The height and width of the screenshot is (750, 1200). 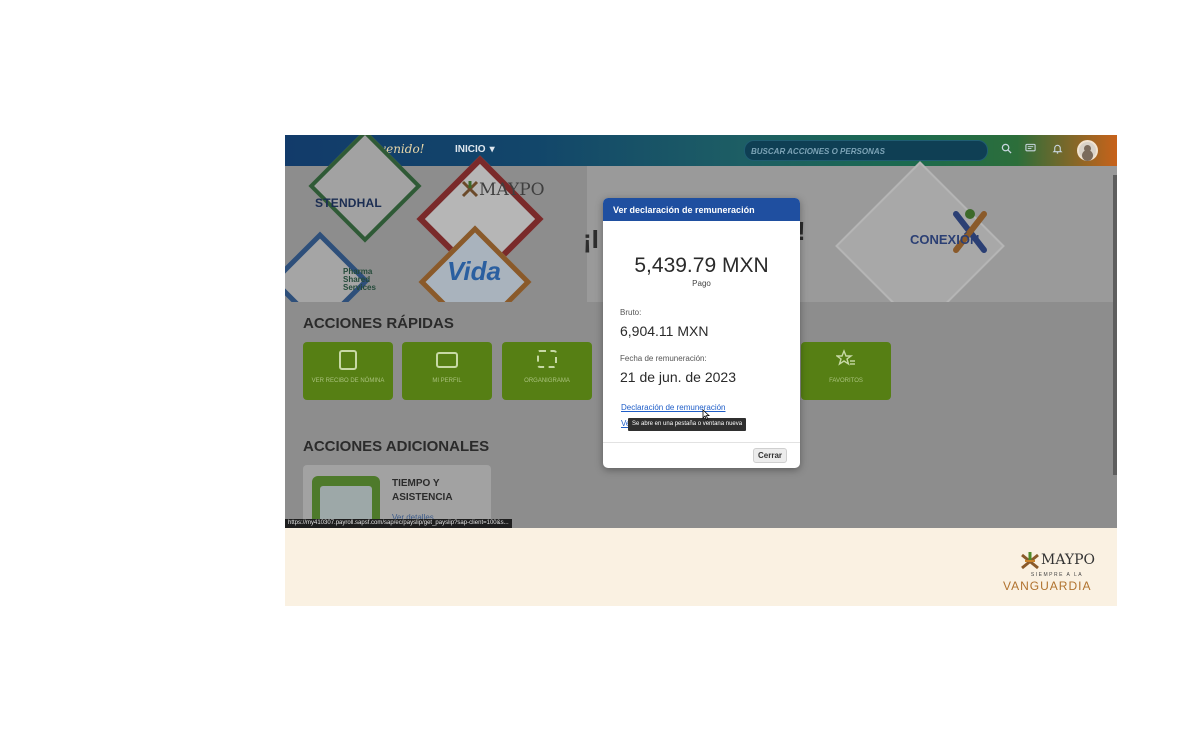 What do you see at coordinates (701, 442) in the screenshot?
I see `dialog-divider` at bounding box center [701, 442].